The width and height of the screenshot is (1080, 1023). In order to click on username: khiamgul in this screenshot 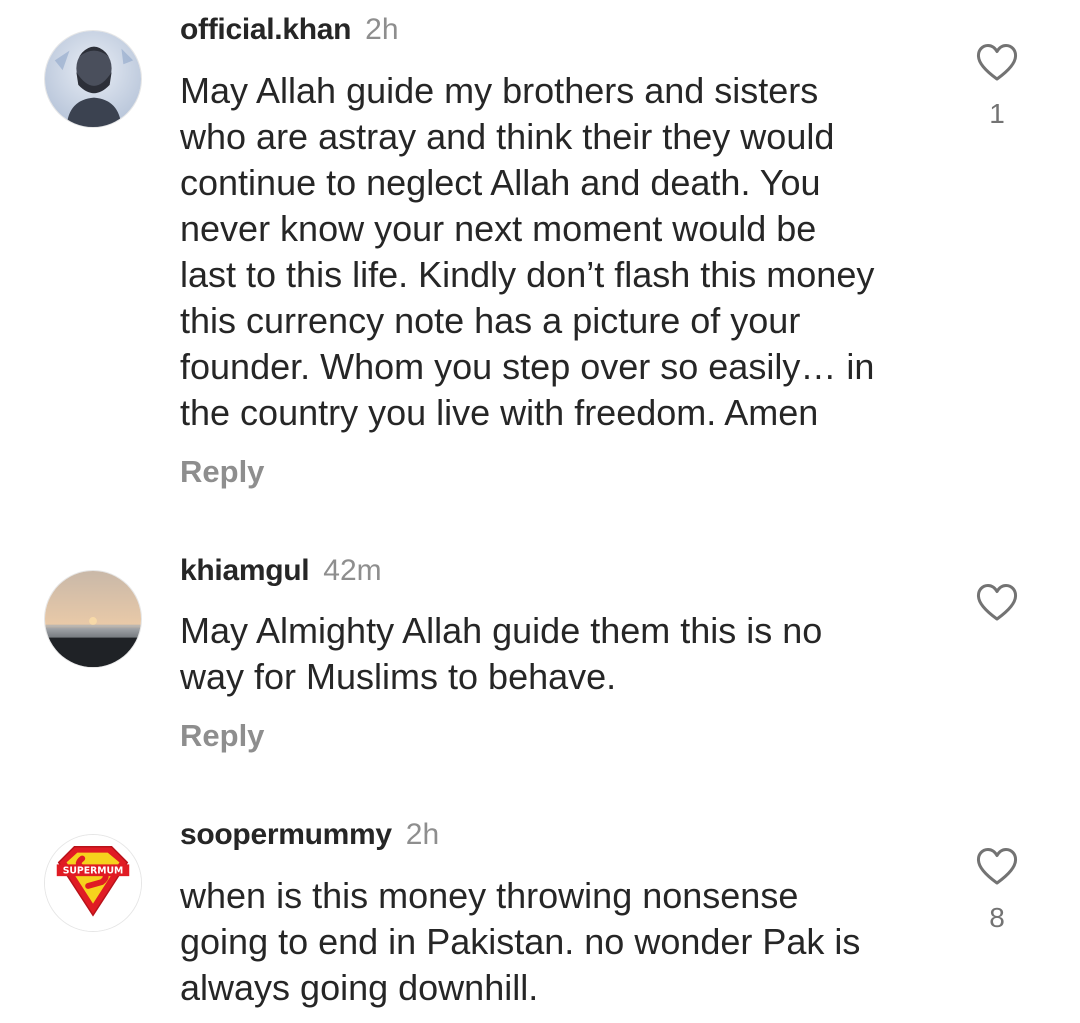, I will do `click(245, 570)`.